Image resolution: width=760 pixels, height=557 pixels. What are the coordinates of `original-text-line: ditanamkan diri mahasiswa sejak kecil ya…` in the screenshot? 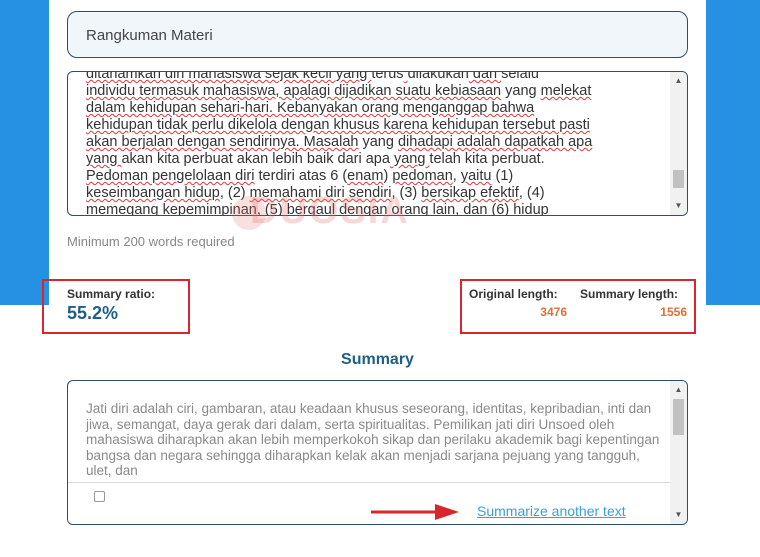 It's located at (366, 77).